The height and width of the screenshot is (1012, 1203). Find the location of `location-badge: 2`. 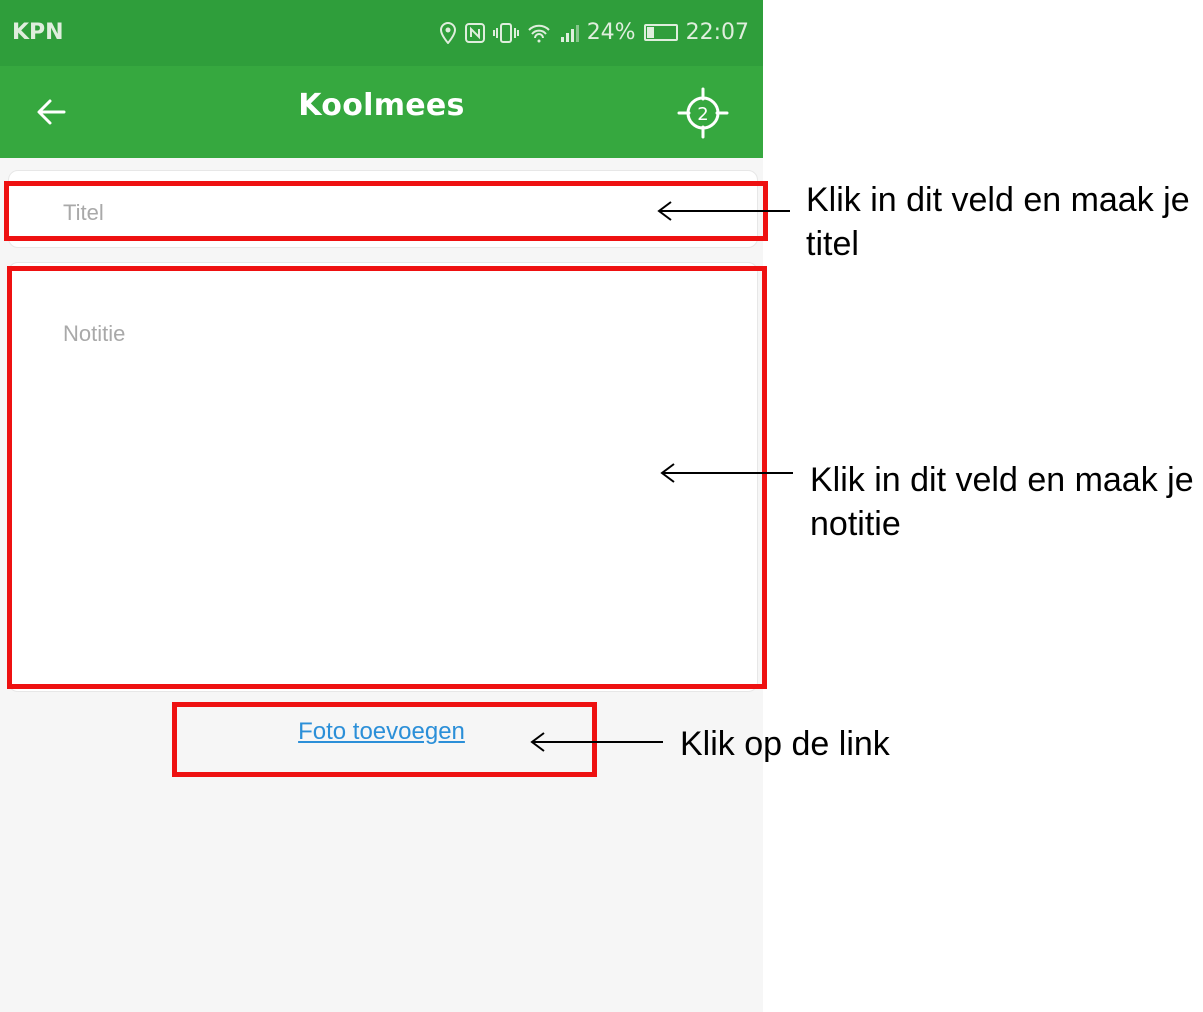

location-badge: 2 is located at coordinates (702, 114).